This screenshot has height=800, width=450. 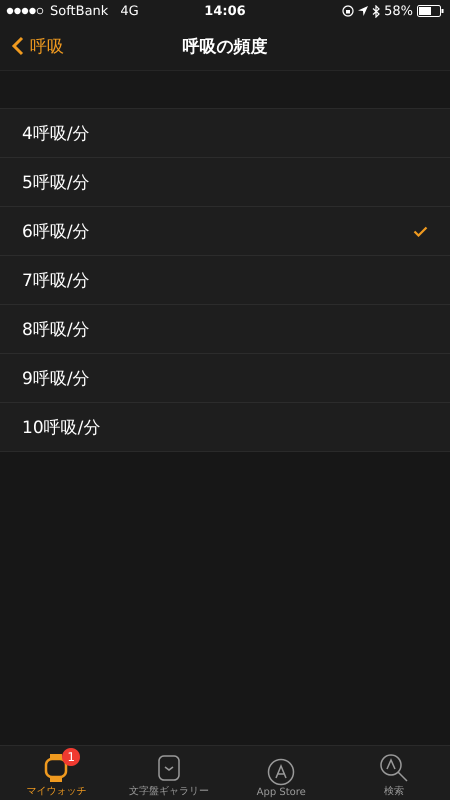 I want to click on notification-badge: 1, so click(x=71, y=757).